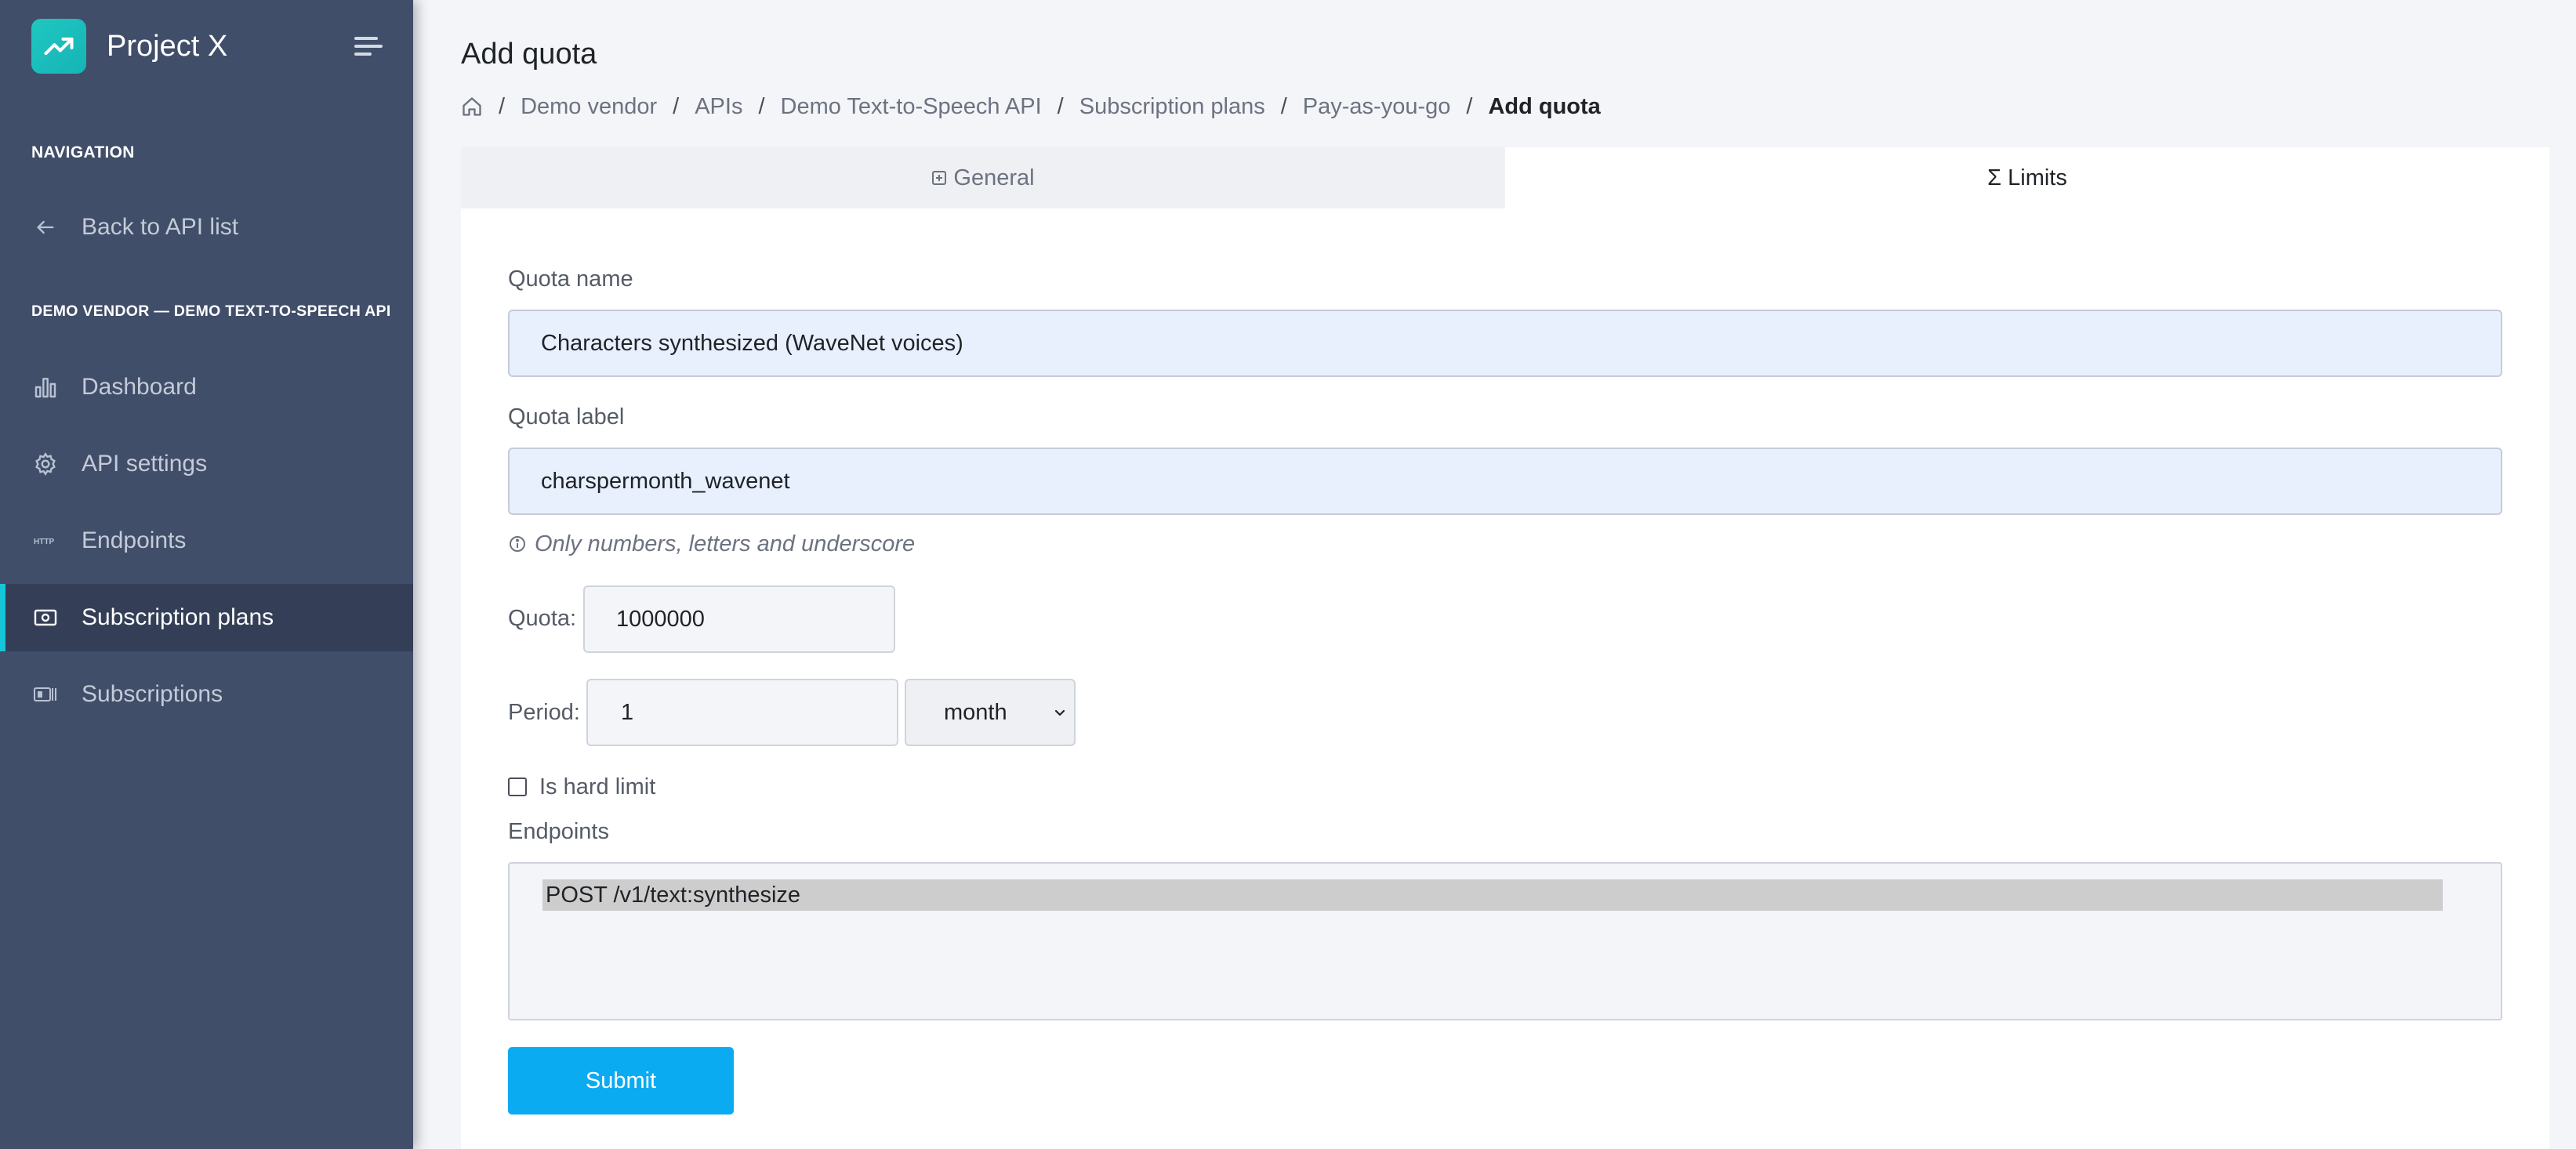 This screenshot has width=2576, height=1149. What do you see at coordinates (976, 712) in the screenshot?
I see `period-unit-value: month` at bounding box center [976, 712].